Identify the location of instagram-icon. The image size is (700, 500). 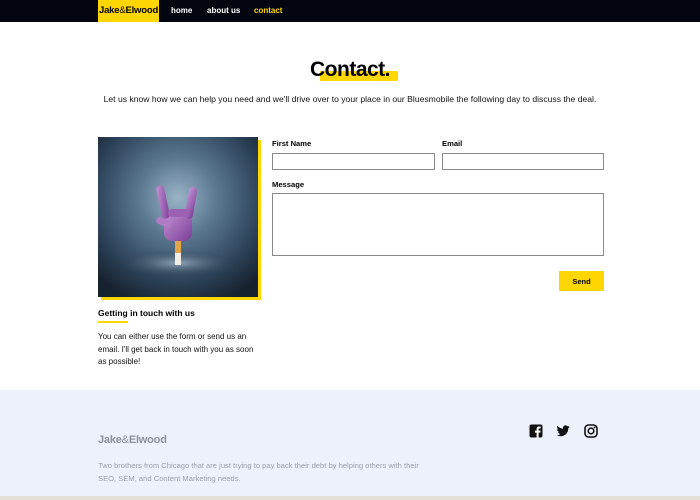
(591, 431).